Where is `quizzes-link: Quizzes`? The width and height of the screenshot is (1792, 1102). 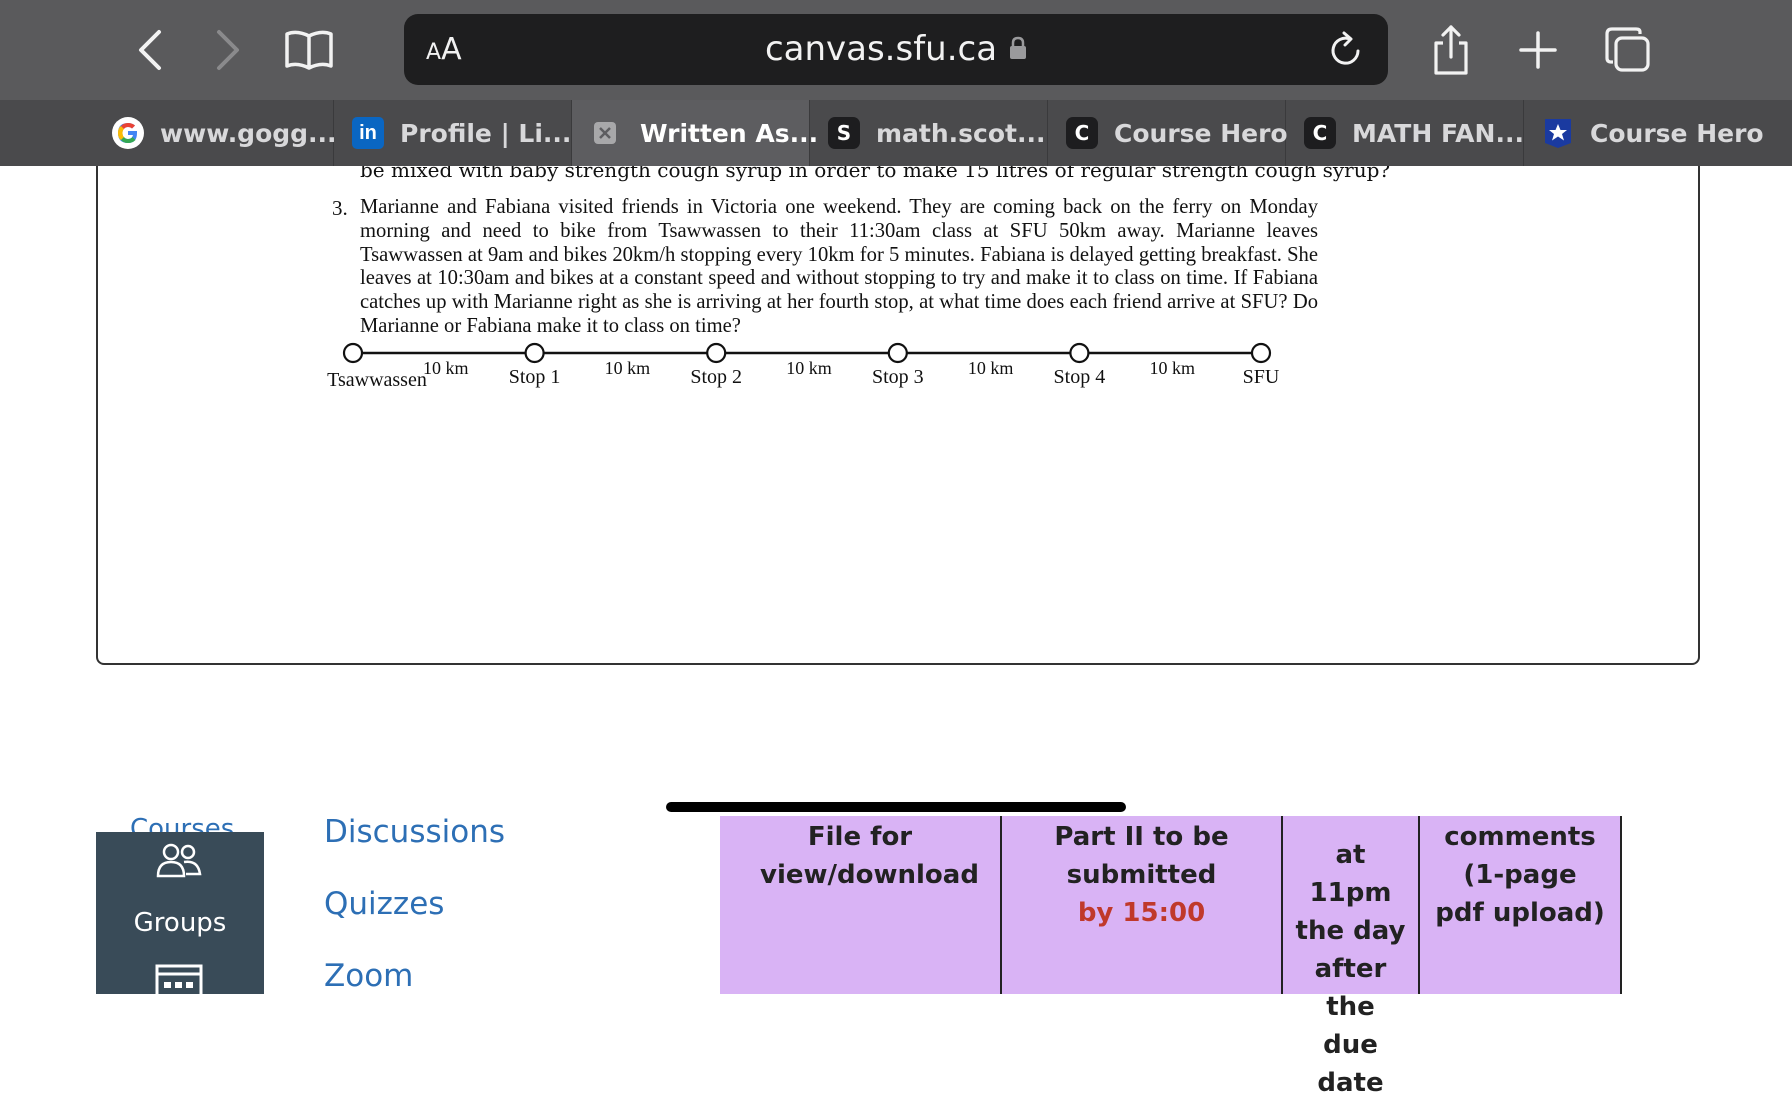 quizzes-link: Quizzes is located at coordinates (384, 904).